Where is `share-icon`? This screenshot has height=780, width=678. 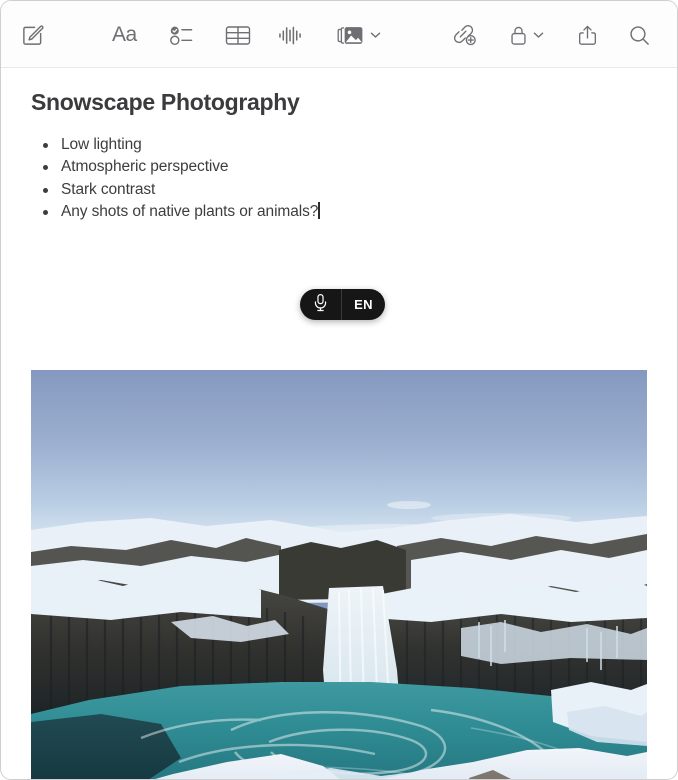
share-icon is located at coordinates (587, 35).